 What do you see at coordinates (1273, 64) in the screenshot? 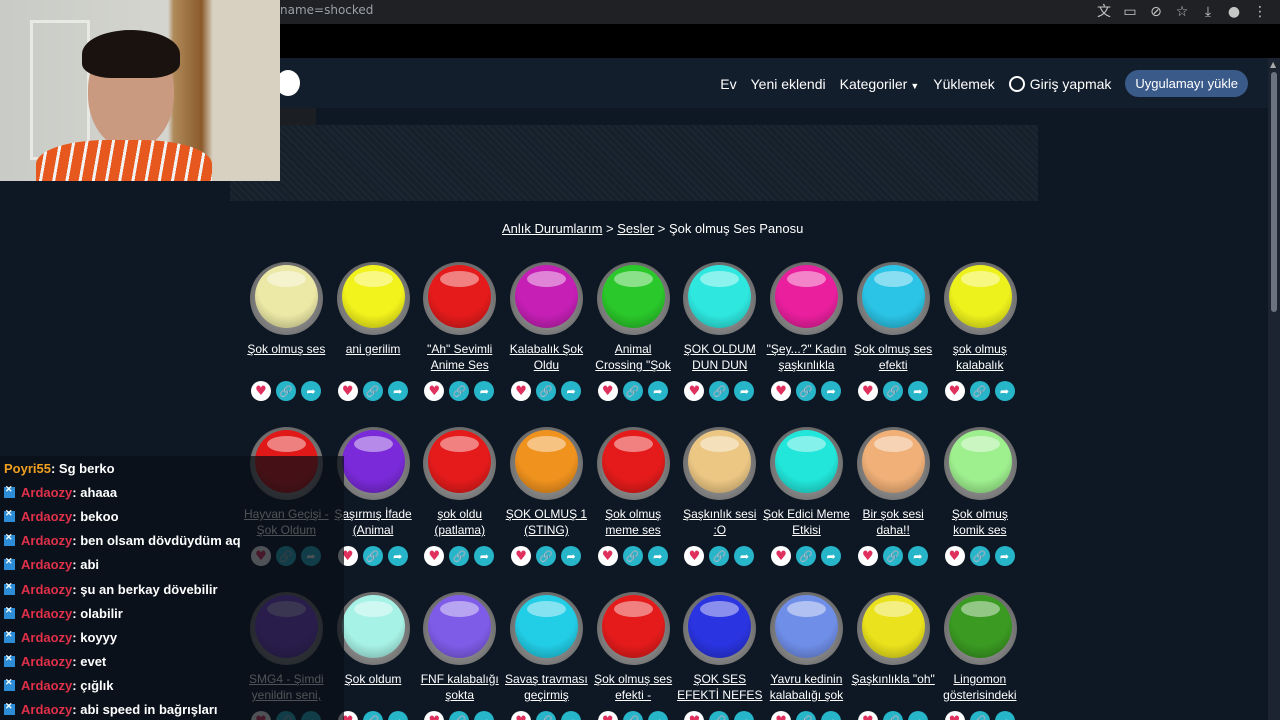
I see `scroll-up-icon: ▲` at bounding box center [1273, 64].